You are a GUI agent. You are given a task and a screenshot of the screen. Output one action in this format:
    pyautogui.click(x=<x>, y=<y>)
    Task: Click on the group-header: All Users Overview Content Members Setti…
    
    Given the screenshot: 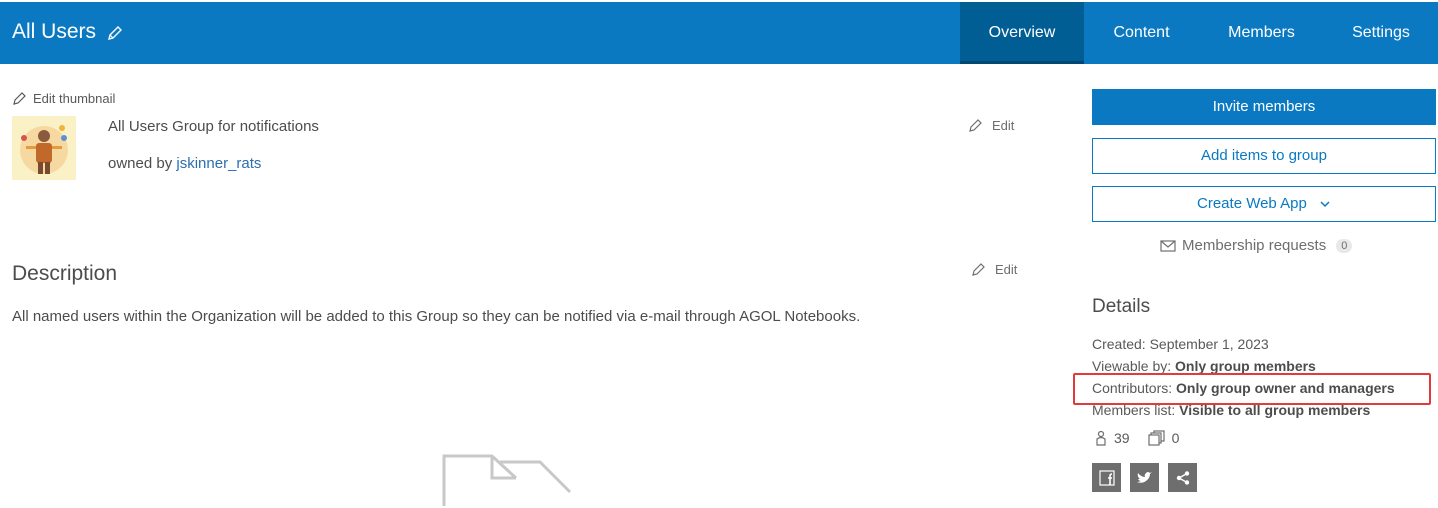 What is the action you would take?
    pyautogui.click(x=719, y=33)
    